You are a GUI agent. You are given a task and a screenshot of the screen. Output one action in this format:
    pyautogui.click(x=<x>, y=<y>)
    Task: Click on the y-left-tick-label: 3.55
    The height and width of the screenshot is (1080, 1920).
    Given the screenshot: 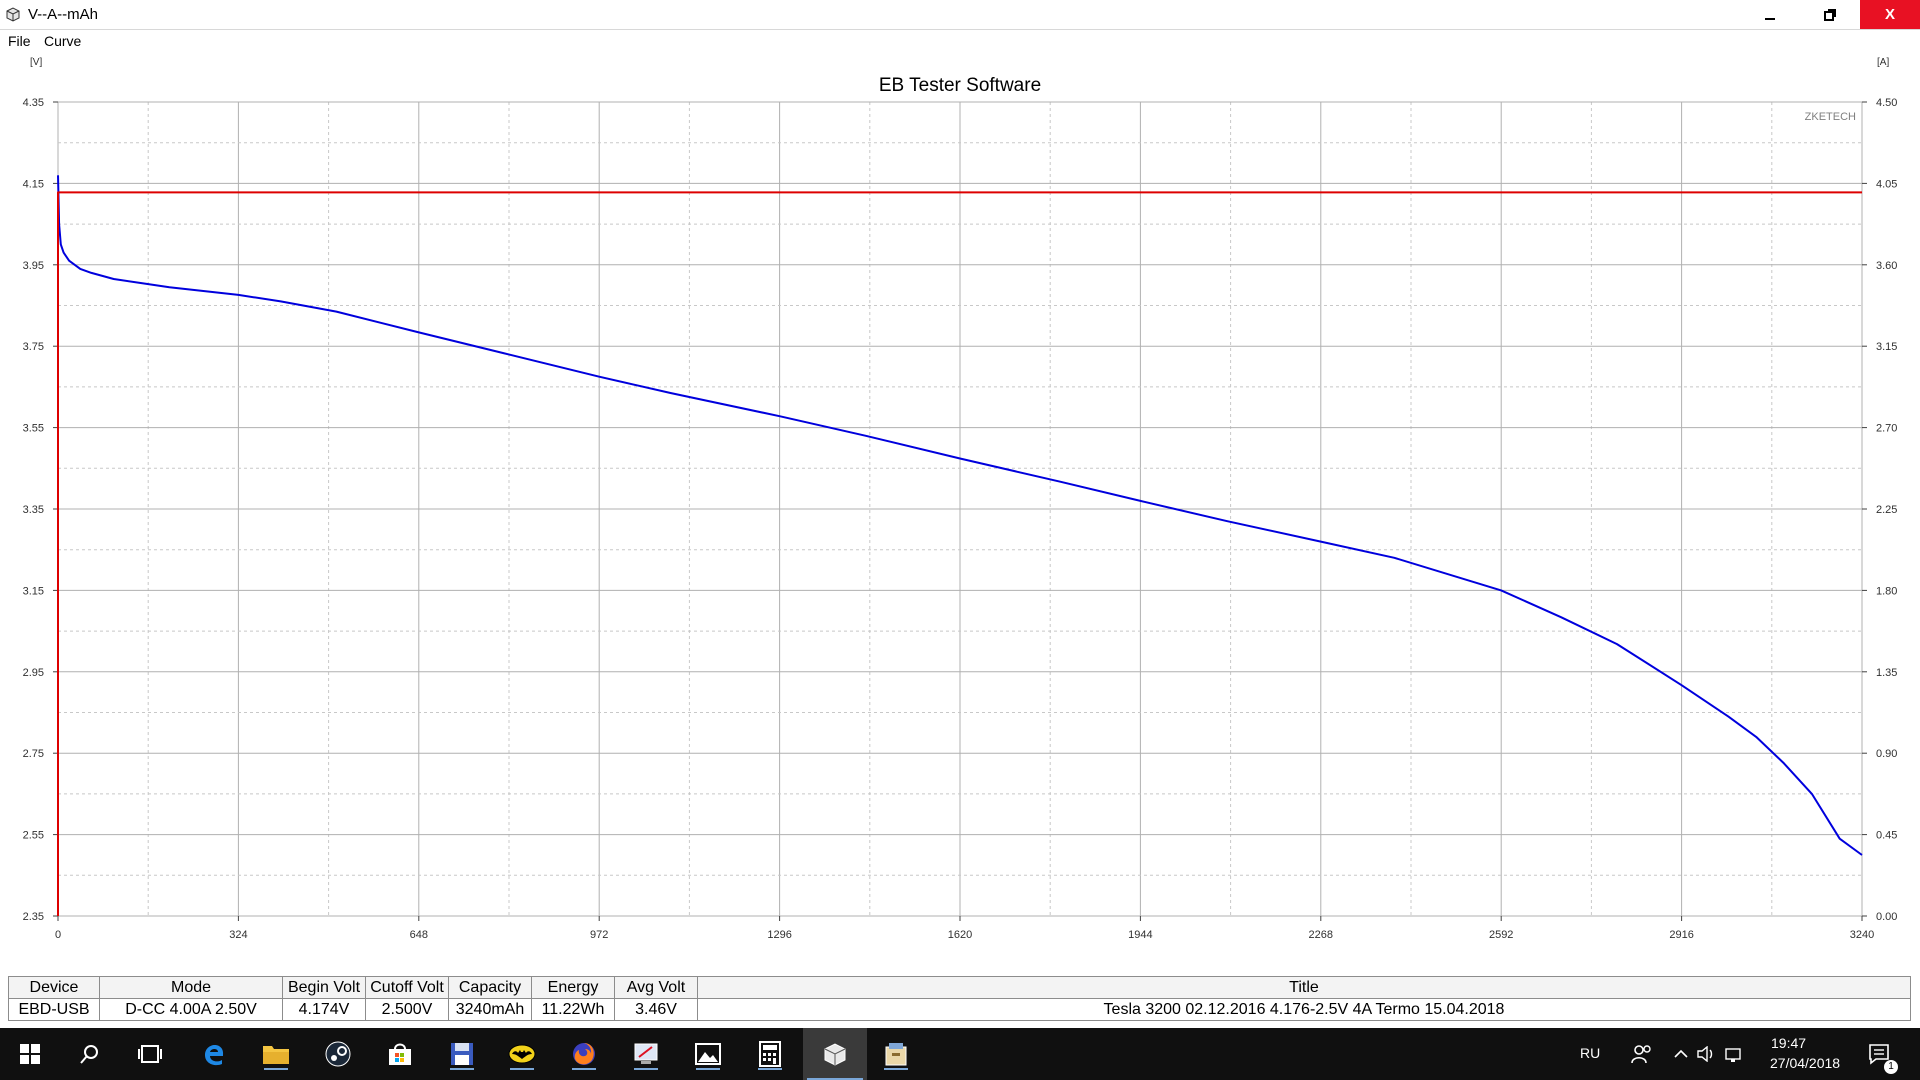 What is the action you would take?
    pyautogui.click(x=33, y=429)
    